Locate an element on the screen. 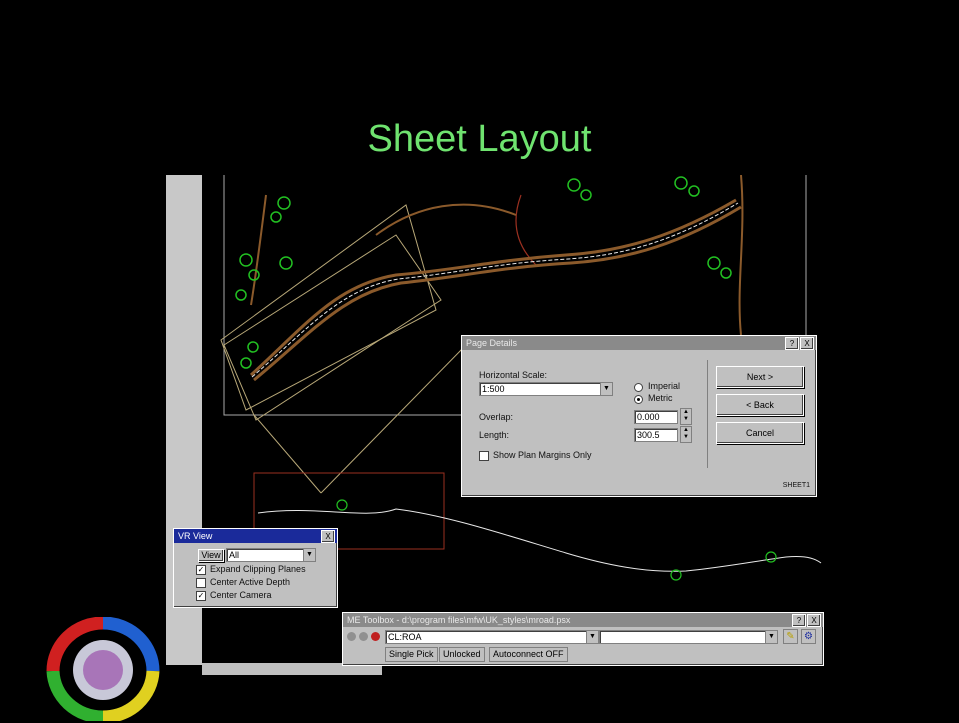 The height and width of the screenshot is (723, 959). upper-road is located at coordinates (446, 219).